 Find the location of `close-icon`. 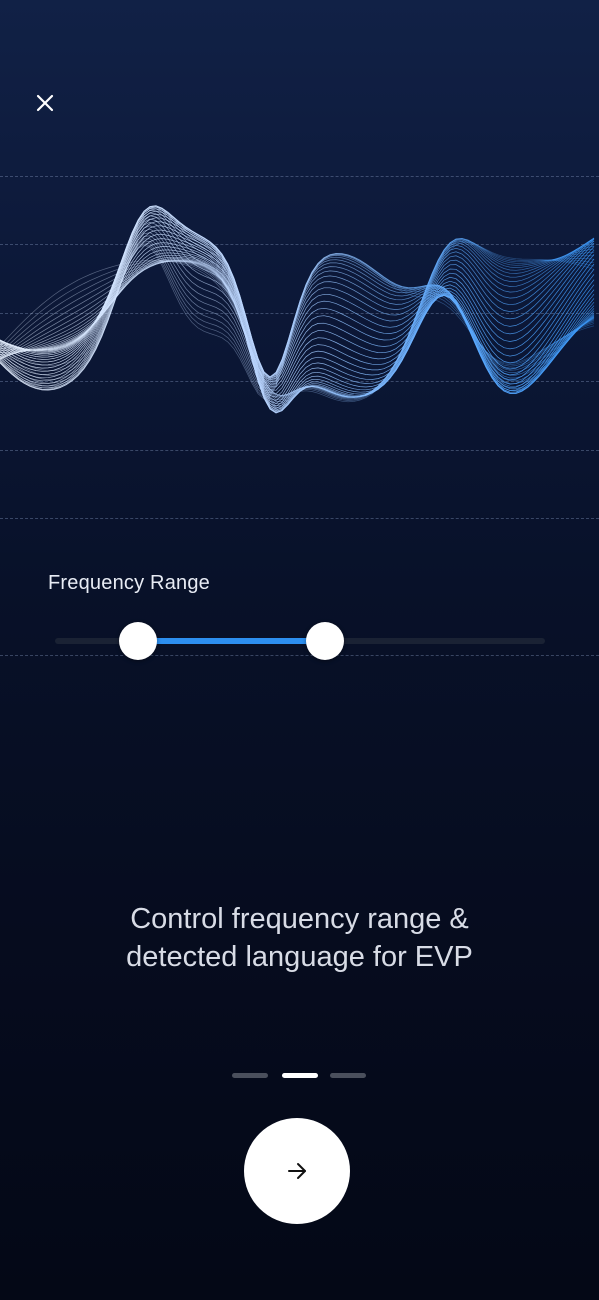

close-icon is located at coordinates (45, 103).